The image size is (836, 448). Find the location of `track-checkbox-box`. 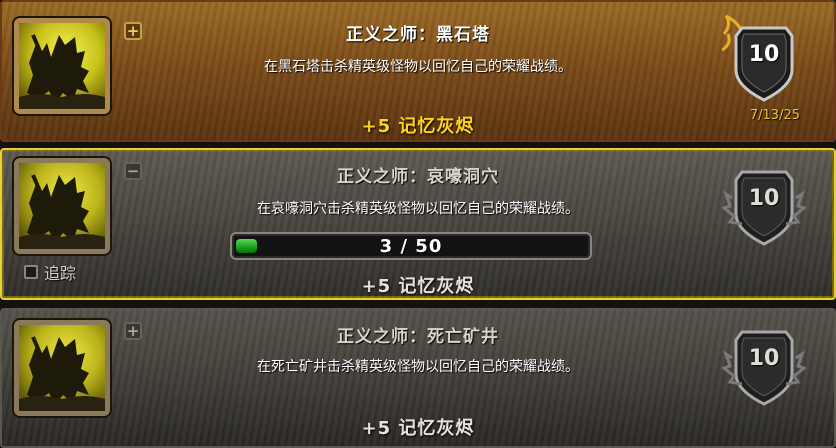

track-checkbox-box is located at coordinates (31, 272).